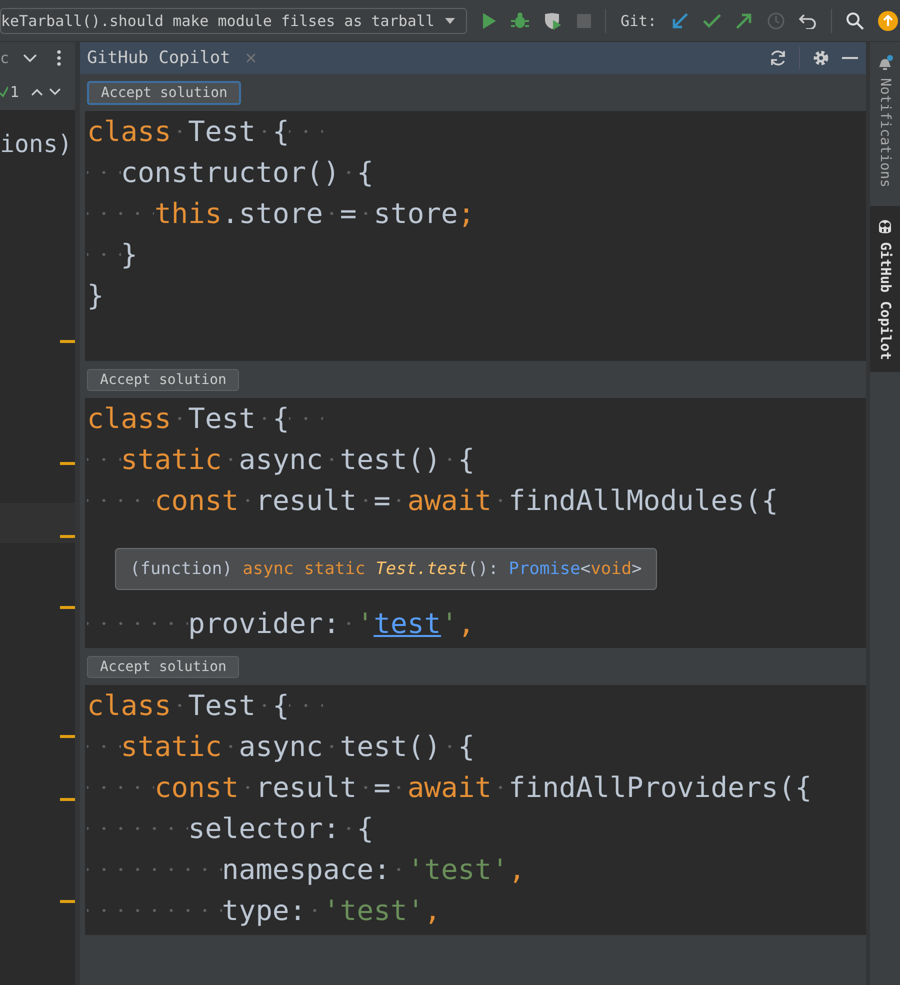 The width and height of the screenshot is (900, 985). Describe the element at coordinates (855, 21) in the screenshot. I see `search-icon` at that location.